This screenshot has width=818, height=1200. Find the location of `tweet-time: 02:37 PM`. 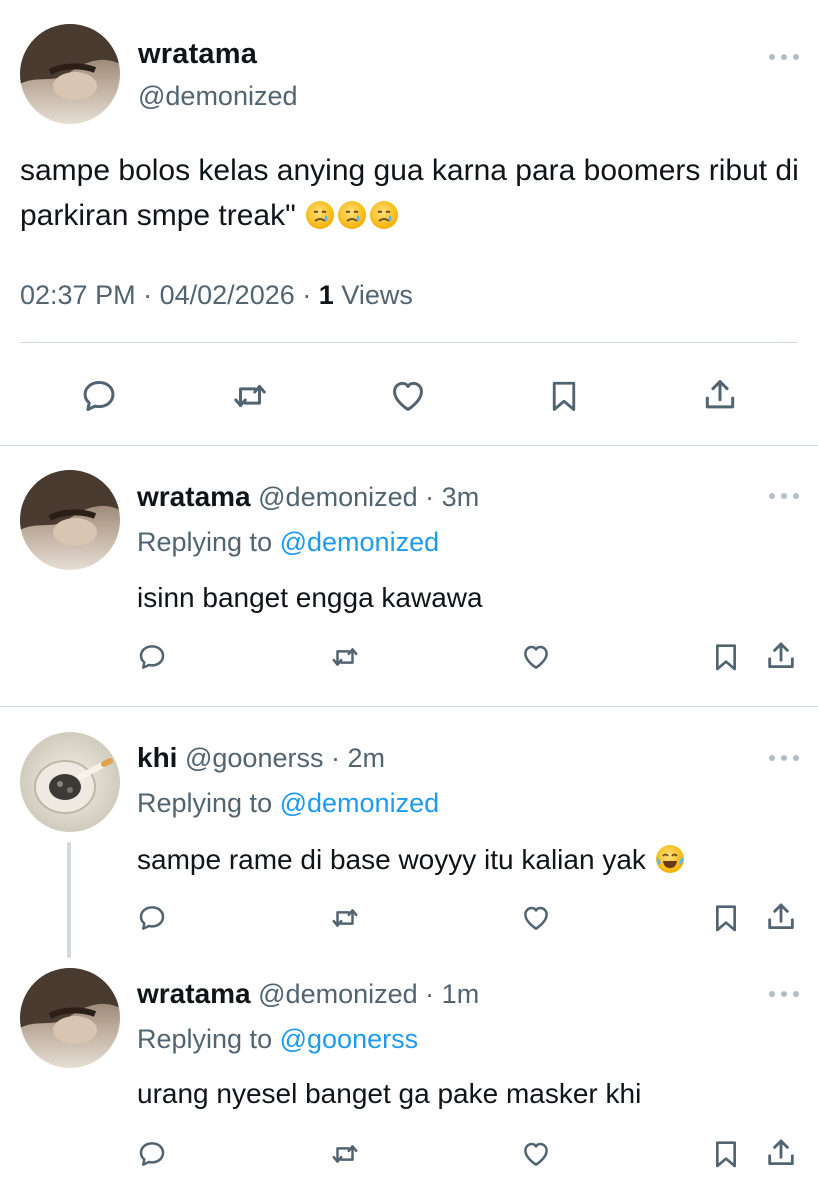

tweet-time: 02:37 PM is located at coordinates (78, 295).